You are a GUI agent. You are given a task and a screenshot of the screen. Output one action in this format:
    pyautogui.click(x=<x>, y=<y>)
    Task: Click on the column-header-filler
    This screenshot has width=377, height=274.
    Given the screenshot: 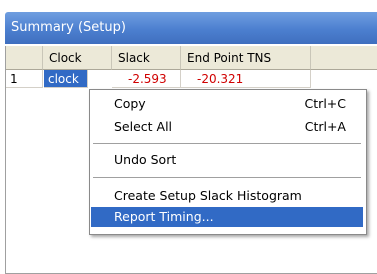 What is the action you would take?
    pyautogui.click(x=344, y=58)
    